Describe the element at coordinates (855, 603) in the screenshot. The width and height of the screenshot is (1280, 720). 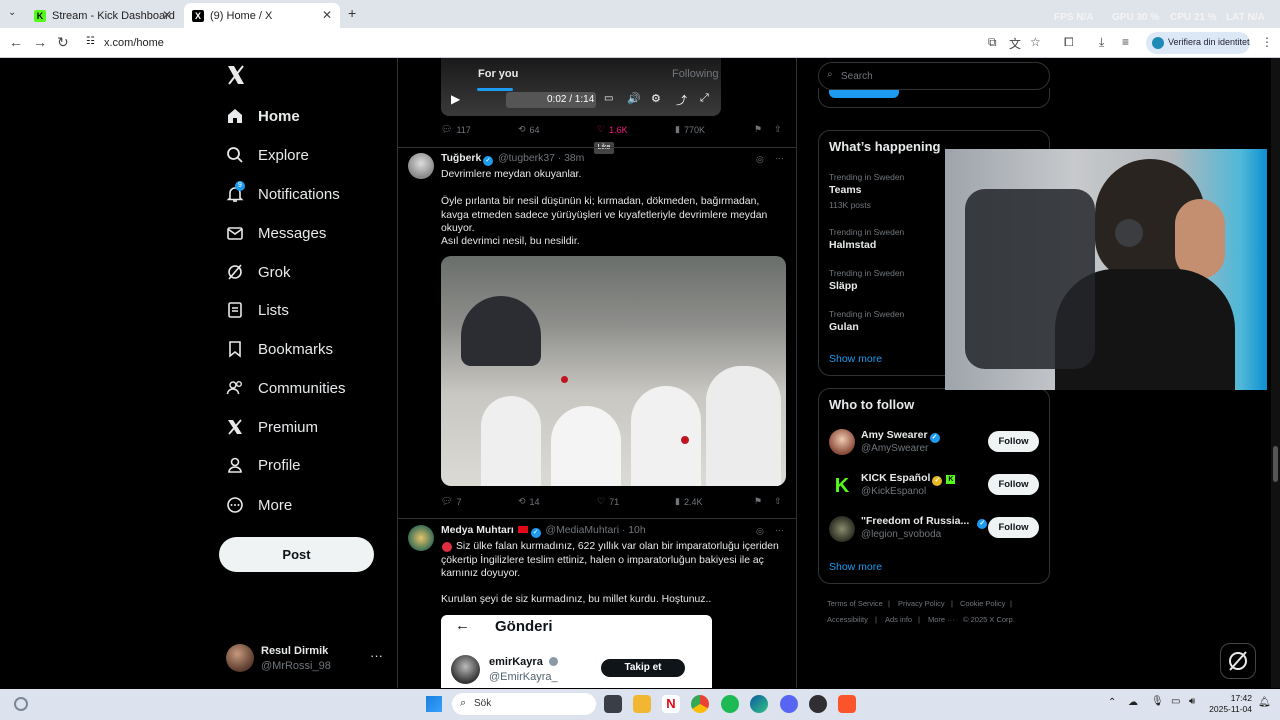
I see `footer-link: Terms of Service` at that location.